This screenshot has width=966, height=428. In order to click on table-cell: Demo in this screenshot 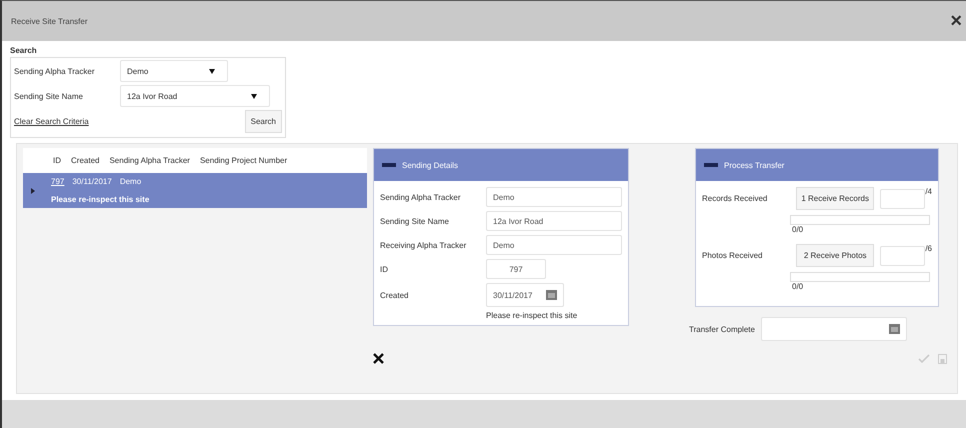, I will do `click(131, 181)`.